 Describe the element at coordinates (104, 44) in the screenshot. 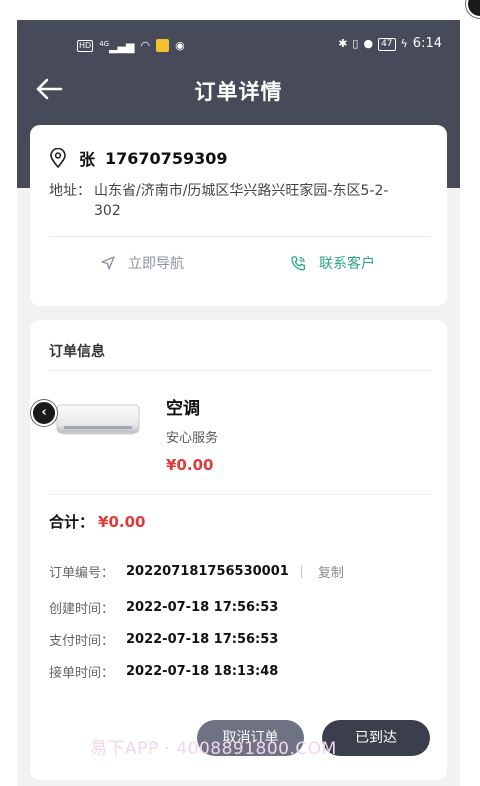

I see `network-type-label: 4G` at that location.